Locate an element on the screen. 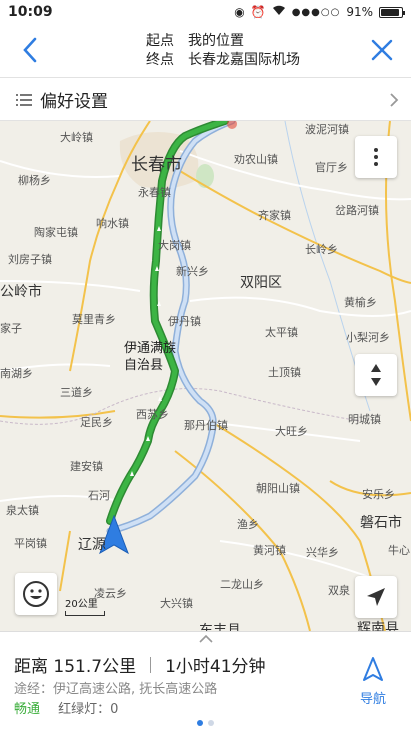 The width and height of the screenshot is (411, 730). smiley-icon is located at coordinates (36, 594).